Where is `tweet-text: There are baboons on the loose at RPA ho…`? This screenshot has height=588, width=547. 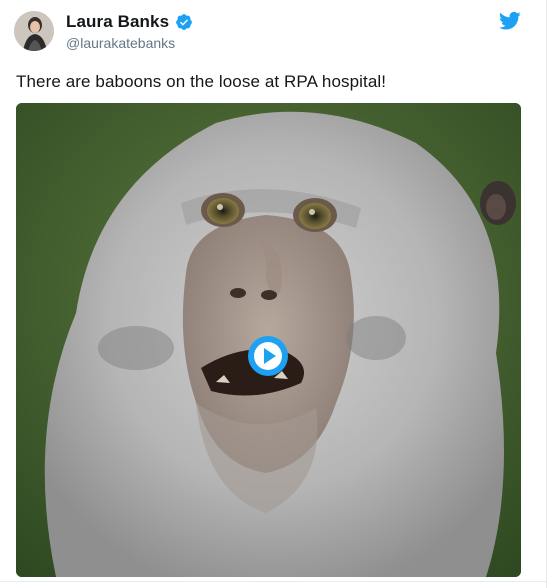 tweet-text: There are baboons on the loose at RPA ho… is located at coordinates (201, 81).